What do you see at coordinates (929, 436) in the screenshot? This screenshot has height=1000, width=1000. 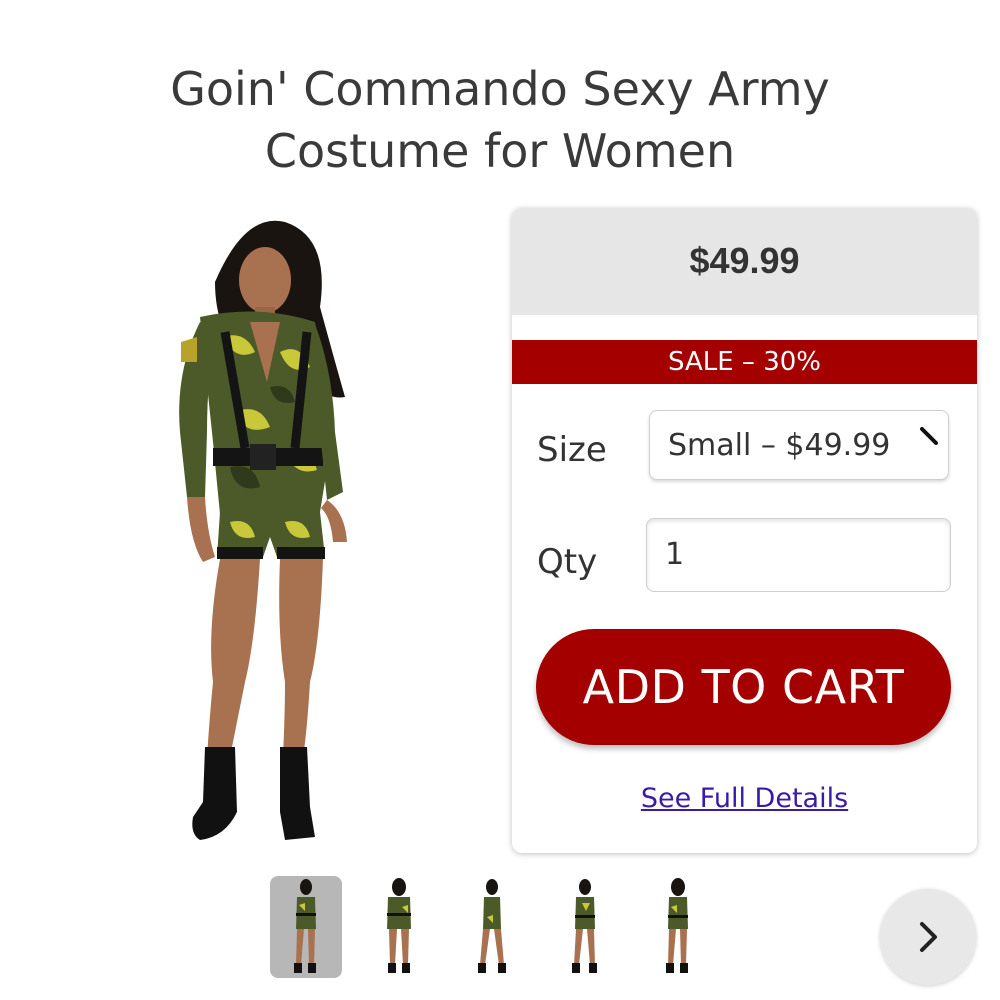 I see `chevron-down-icon` at bounding box center [929, 436].